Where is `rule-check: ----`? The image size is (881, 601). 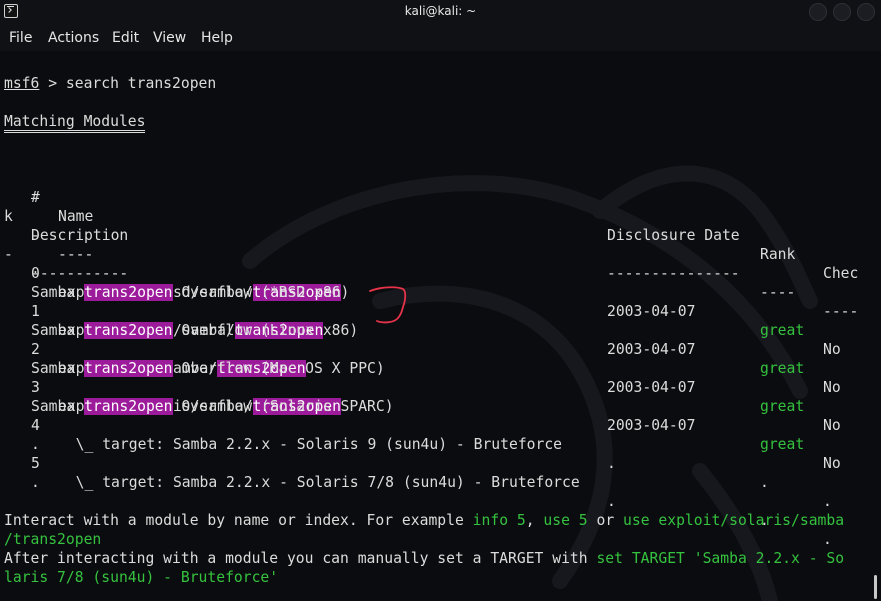
rule-check: ---- is located at coordinates (841, 311).